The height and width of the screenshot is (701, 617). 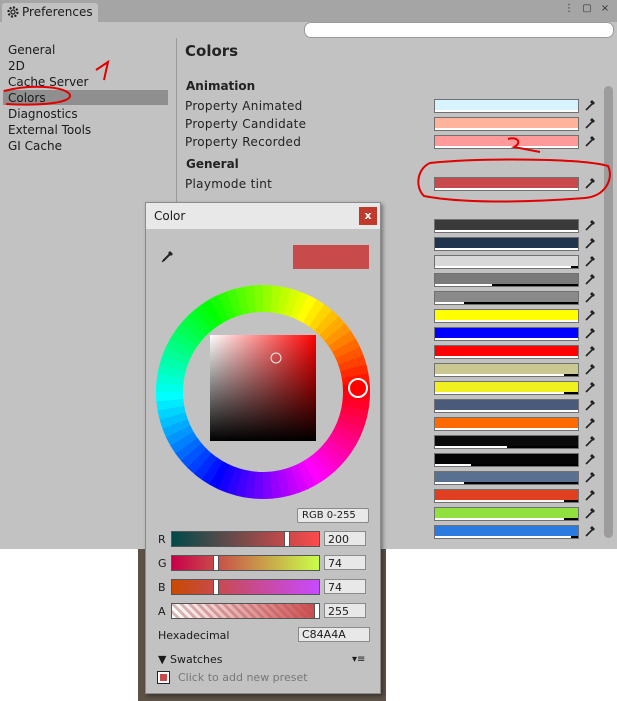 I want to click on channel-b-slider, so click(x=245, y=587).